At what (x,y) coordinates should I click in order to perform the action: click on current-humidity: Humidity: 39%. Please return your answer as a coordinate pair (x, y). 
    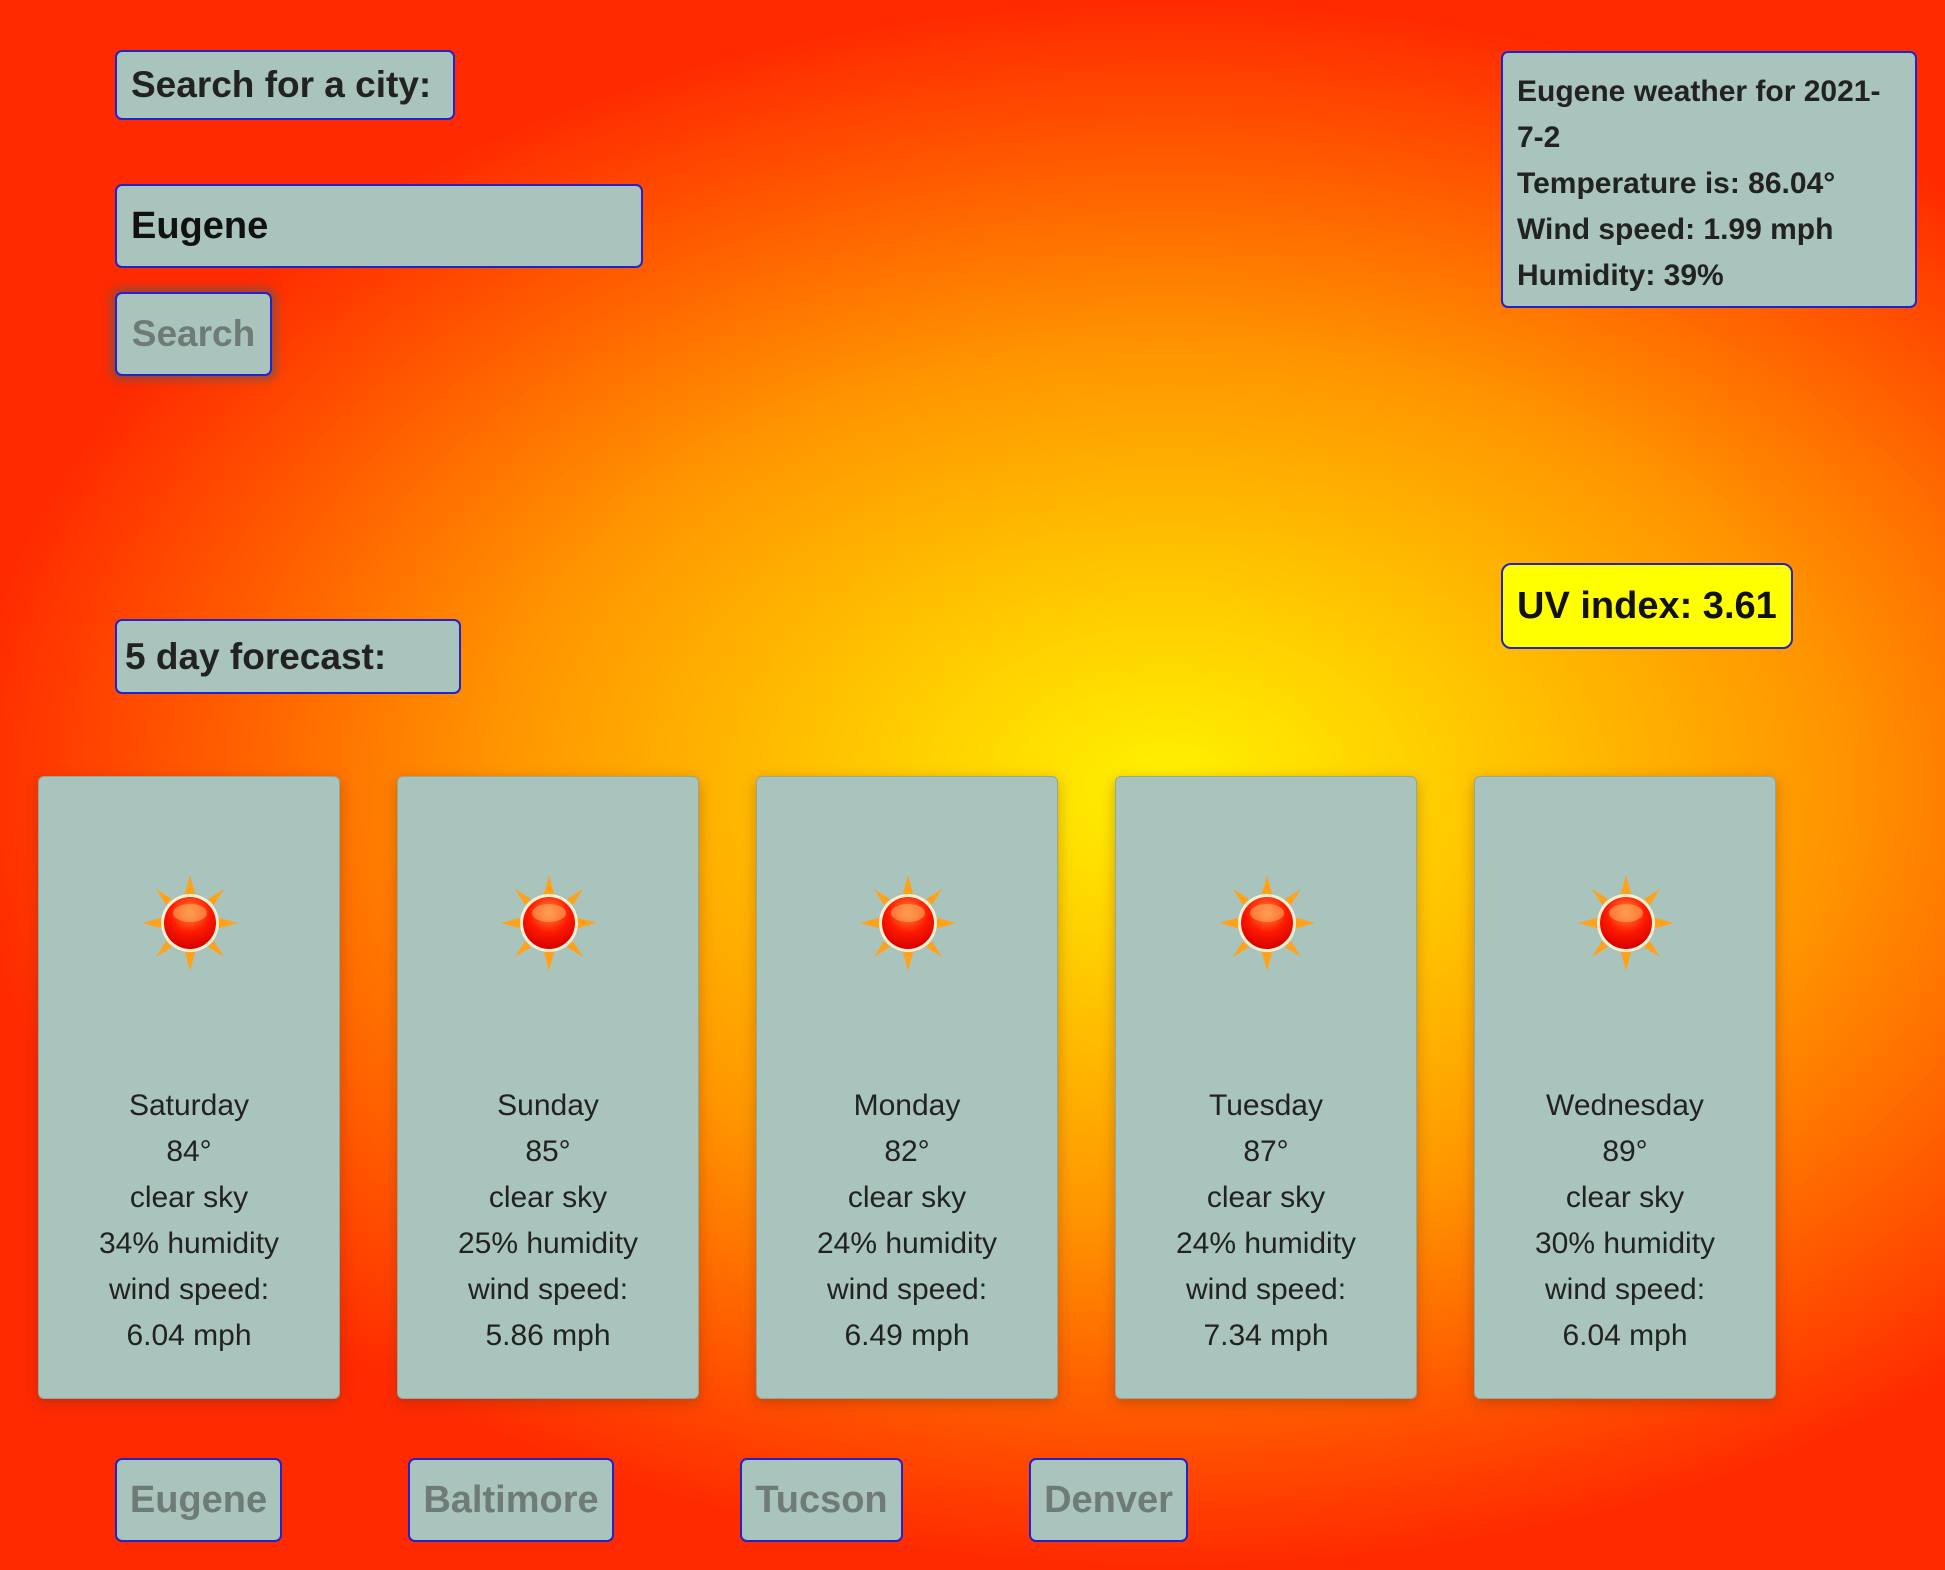
    Looking at the image, I should click on (1620, 275).